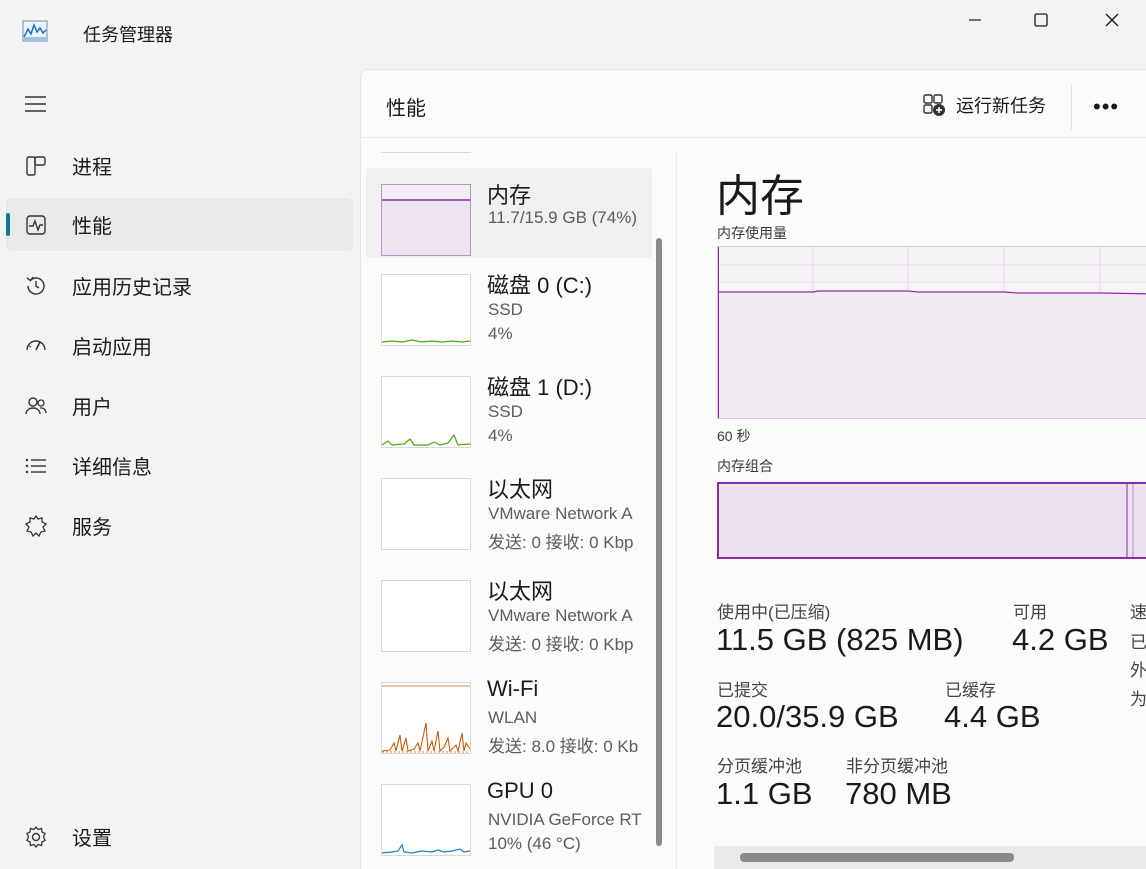 The height and width of the screenshot is (869, 1146). What do you see at coordinates (36, 837) in the screenshot?
I see `gear-icon` at bounding box center [36, 837].